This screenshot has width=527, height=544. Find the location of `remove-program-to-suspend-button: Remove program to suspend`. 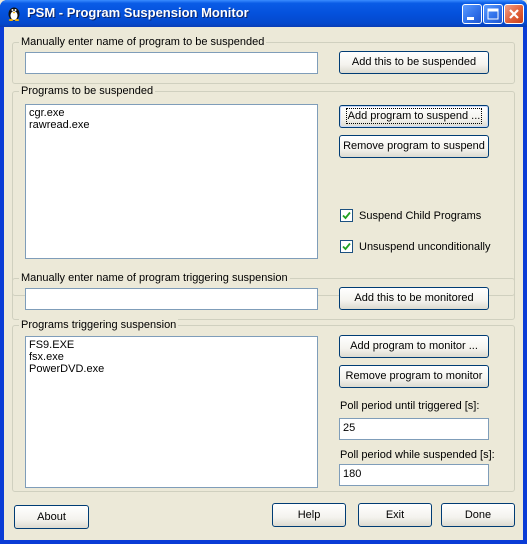

remove-program-to-suspend-button: Remove program to suspend is located at coordinates (414, 146).